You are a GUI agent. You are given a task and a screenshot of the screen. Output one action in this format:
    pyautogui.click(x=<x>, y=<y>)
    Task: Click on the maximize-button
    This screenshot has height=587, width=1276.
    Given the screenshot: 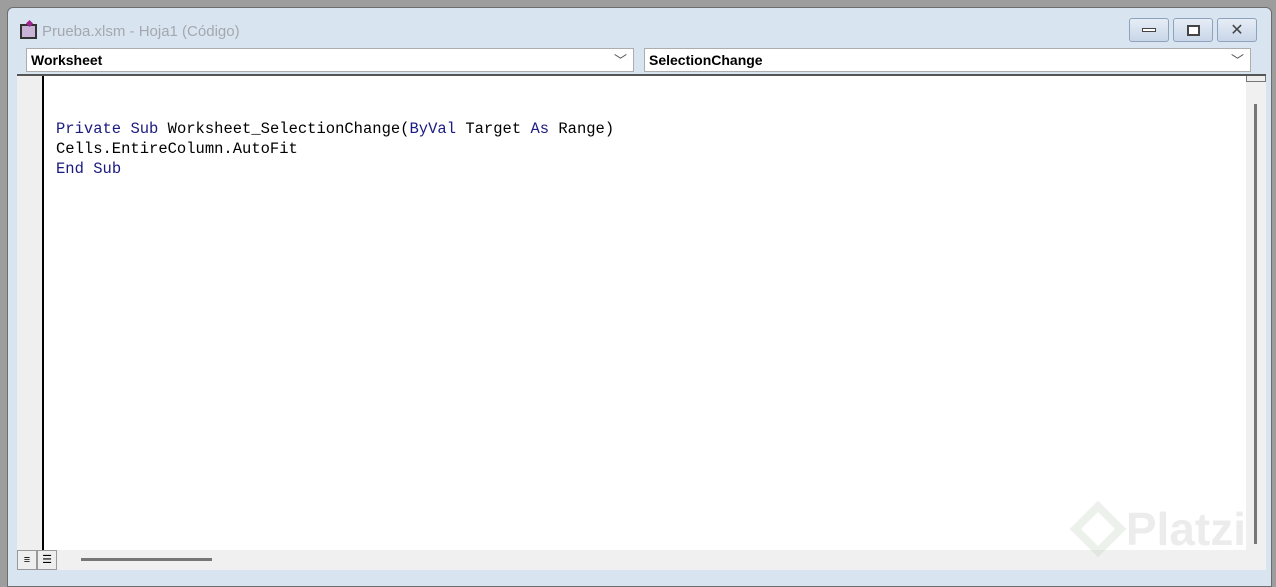 What is the action you would take?
    pyautogui.click(x=1193, y=30)
    